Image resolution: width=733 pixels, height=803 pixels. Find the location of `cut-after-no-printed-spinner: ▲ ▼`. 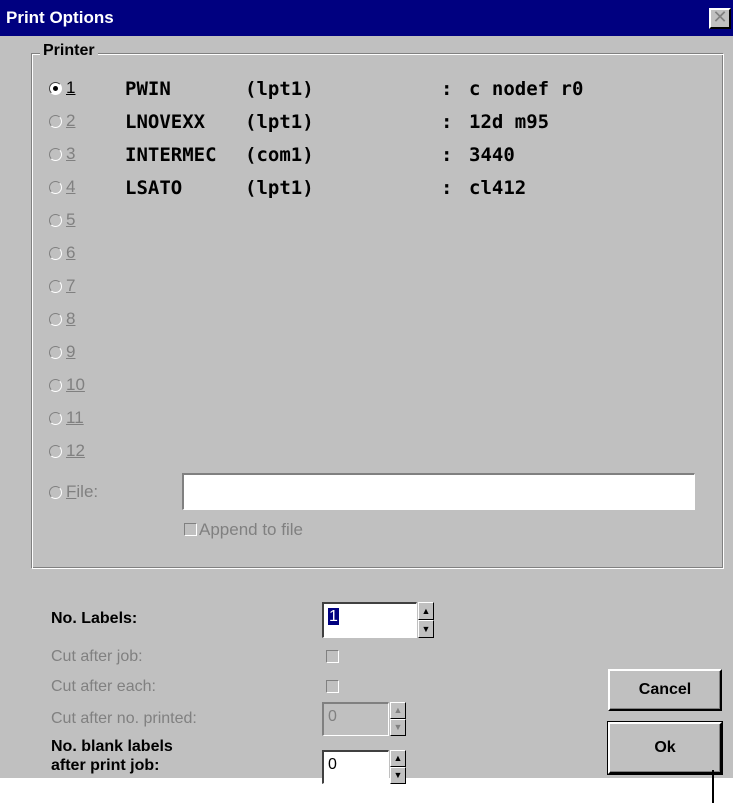

cut-after-no-printed-spinner: ▲ ▼ is located at coordinates (398, 719).